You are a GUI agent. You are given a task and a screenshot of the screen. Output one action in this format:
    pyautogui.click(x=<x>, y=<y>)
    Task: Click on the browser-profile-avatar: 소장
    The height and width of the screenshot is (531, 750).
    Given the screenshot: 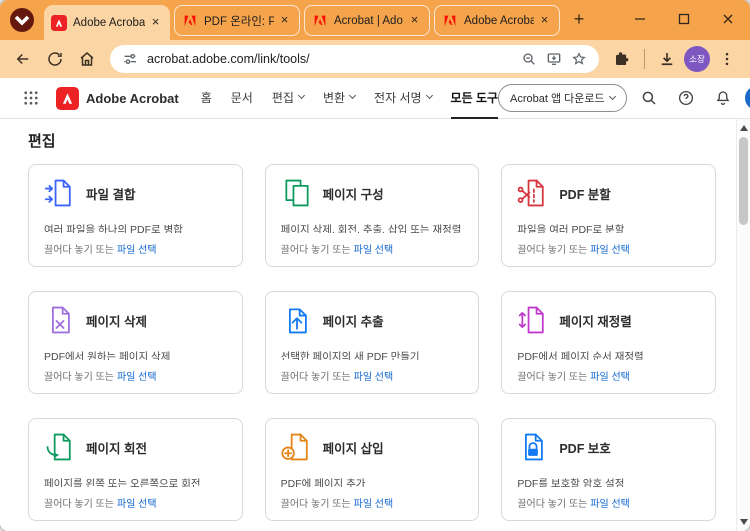 What is the action you would take?
    pyautogui.click(x=697, y=59)
    